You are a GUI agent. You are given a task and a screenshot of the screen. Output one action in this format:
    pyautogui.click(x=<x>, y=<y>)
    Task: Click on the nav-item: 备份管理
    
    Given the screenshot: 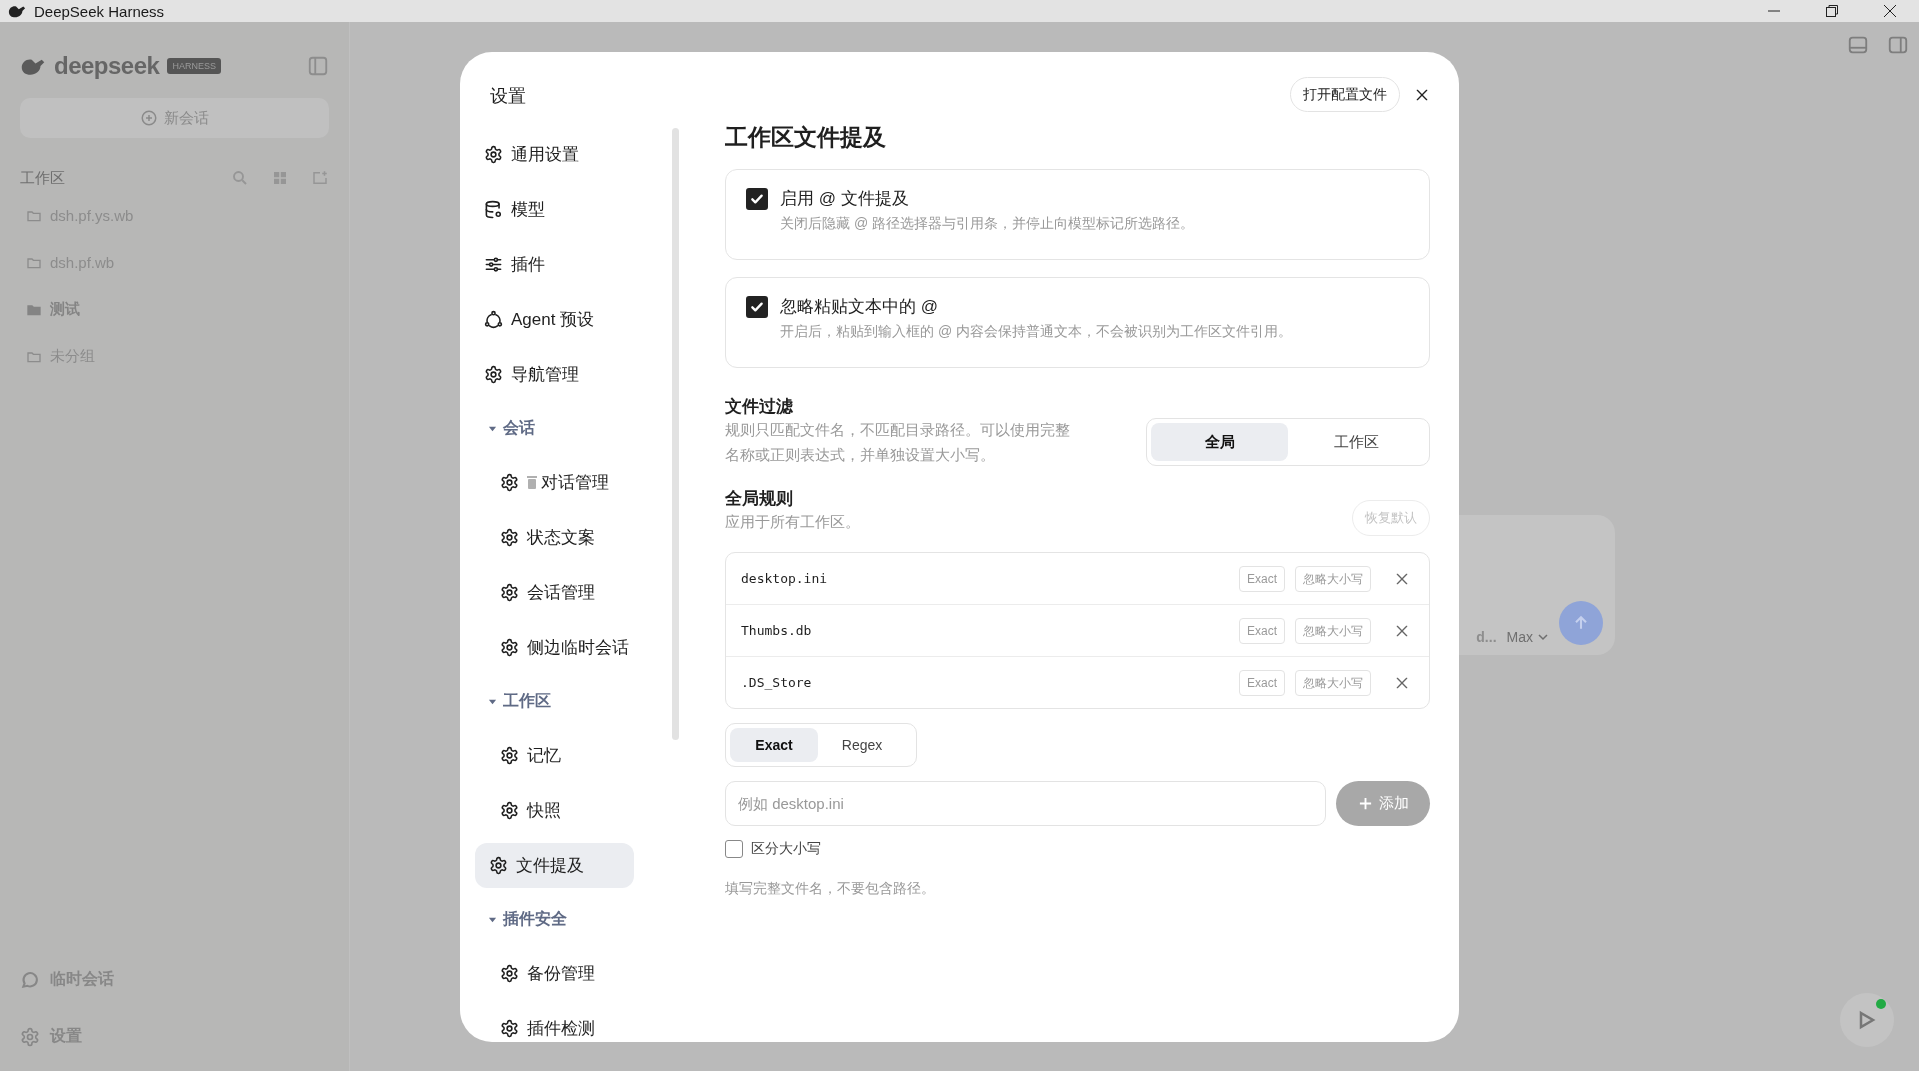 What is the action you would take?
    pyautogui.click(x=557, y=973)
    